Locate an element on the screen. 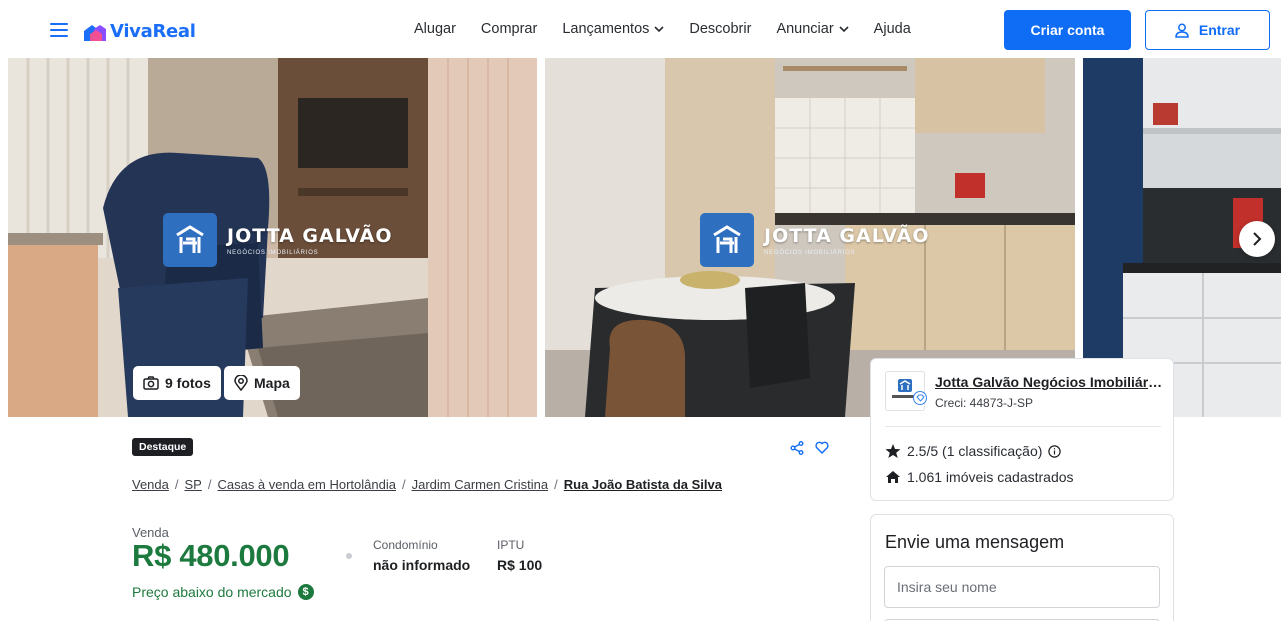  nav-label: Lançamentos is located at coordinates (606, 29).